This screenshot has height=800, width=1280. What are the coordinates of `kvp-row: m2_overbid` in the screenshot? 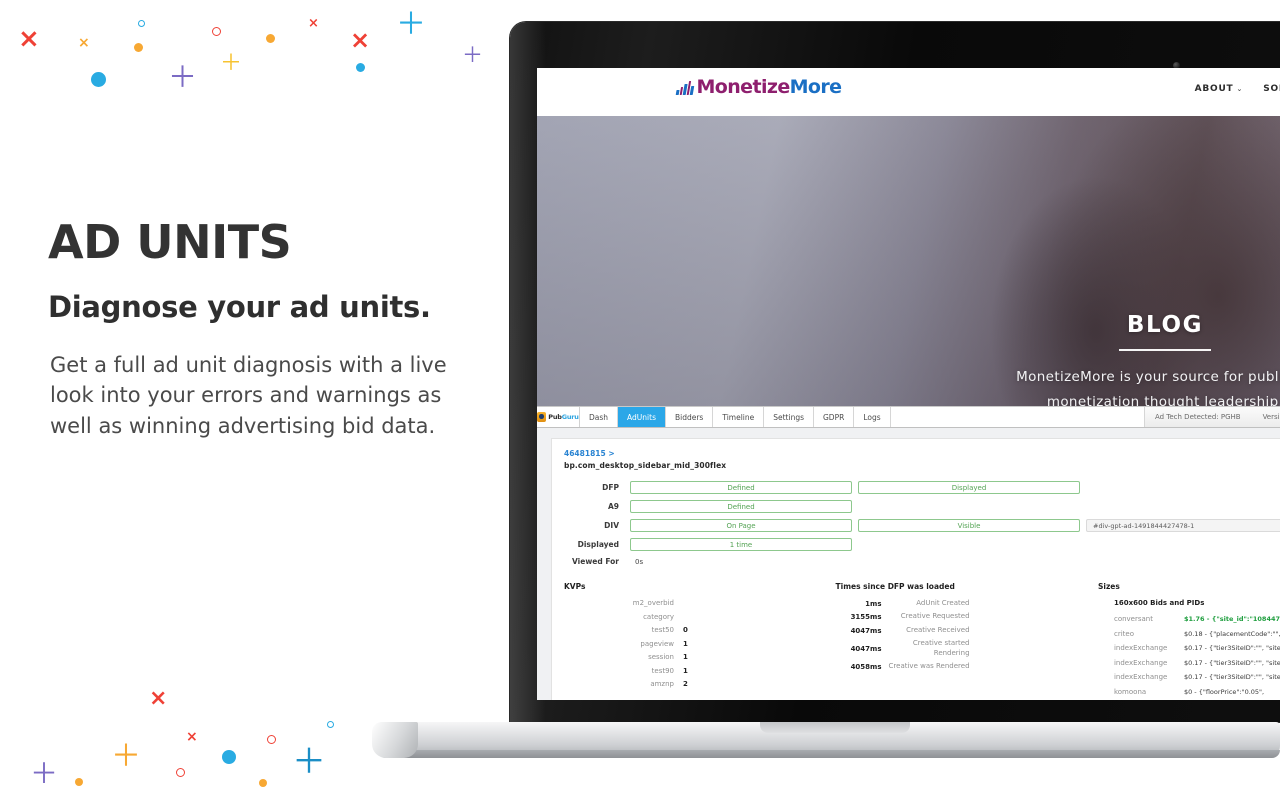 It's located at (700, 603).